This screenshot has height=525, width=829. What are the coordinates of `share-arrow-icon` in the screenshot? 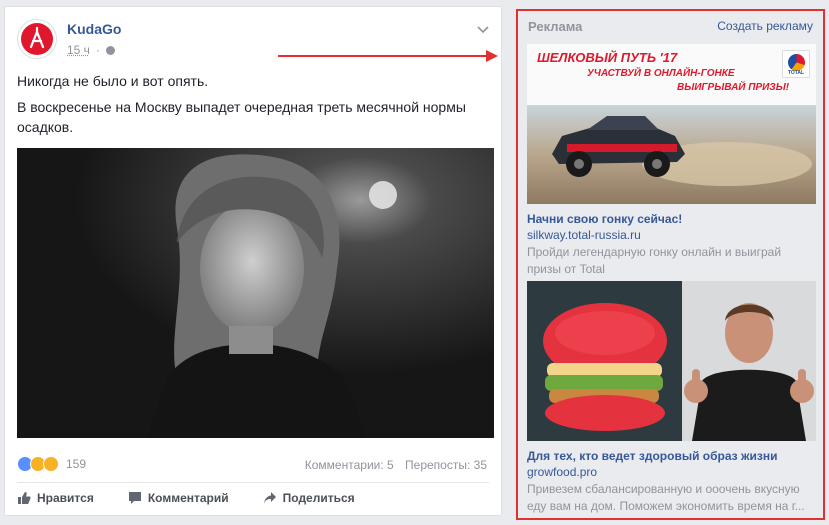 It's located at (269, 497).